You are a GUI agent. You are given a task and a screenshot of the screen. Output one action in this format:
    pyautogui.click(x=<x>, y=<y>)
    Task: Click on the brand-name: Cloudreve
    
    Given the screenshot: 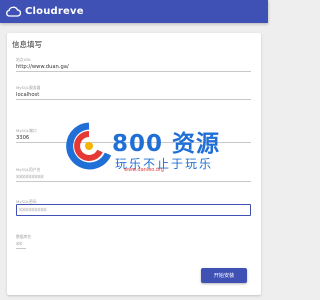 What is the action you would take?
    pyautogui.click(x=54, y=11)
    